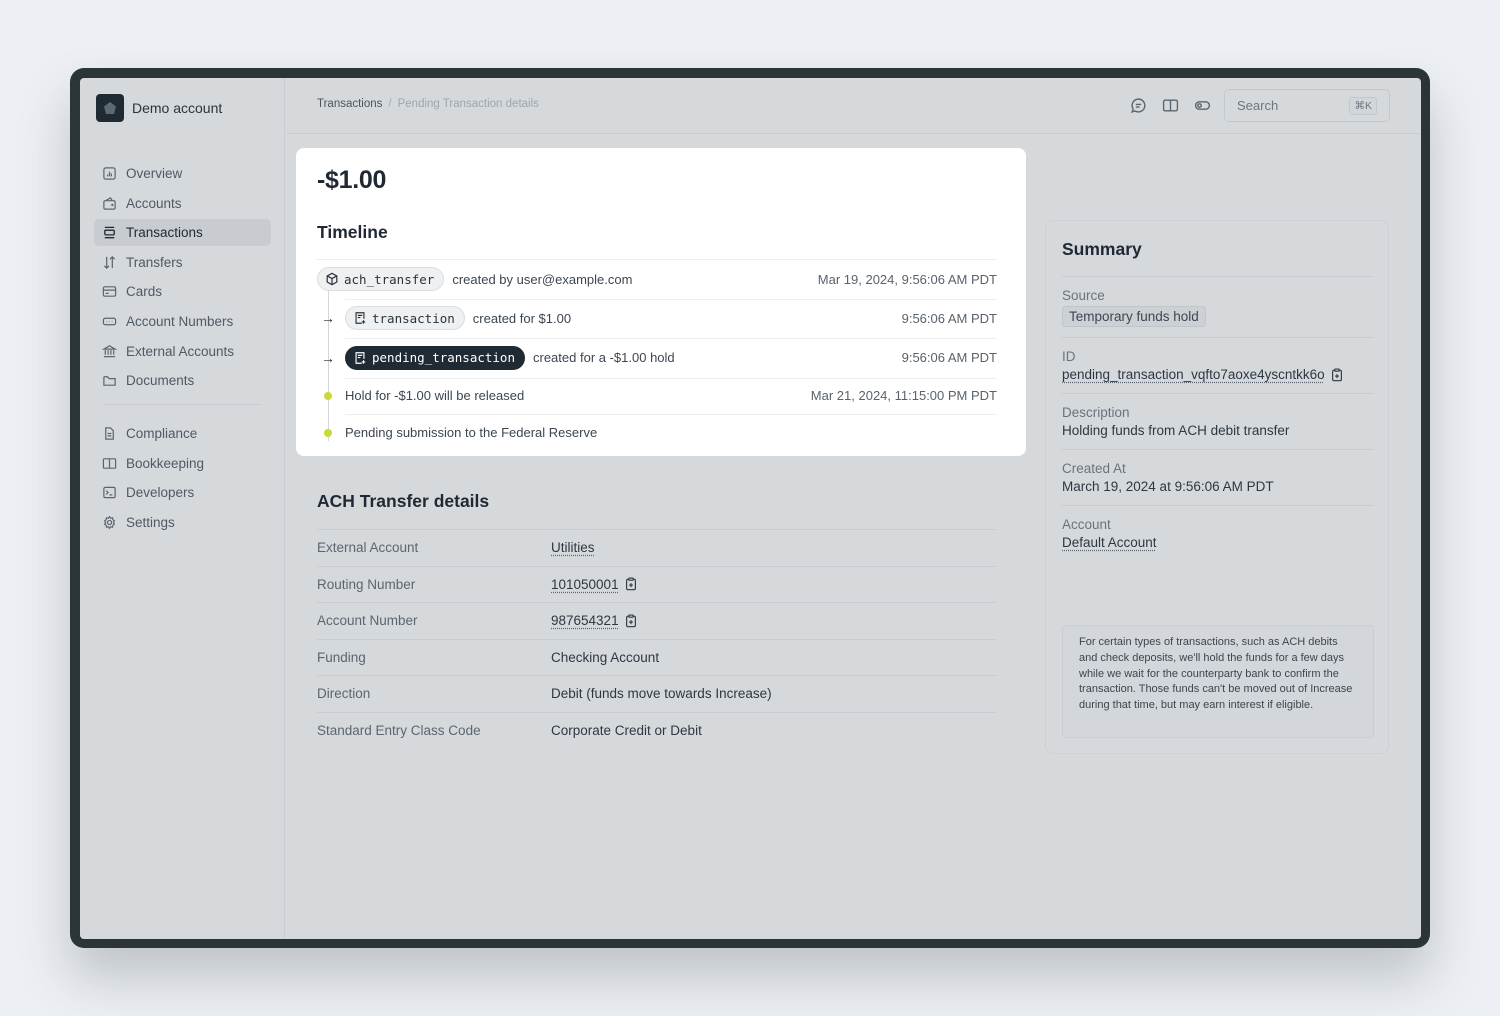 The height and width of the screenshot is (1016, 1500). I want to click on breadcrumb-transactions: Transactions, so click(349, 104).